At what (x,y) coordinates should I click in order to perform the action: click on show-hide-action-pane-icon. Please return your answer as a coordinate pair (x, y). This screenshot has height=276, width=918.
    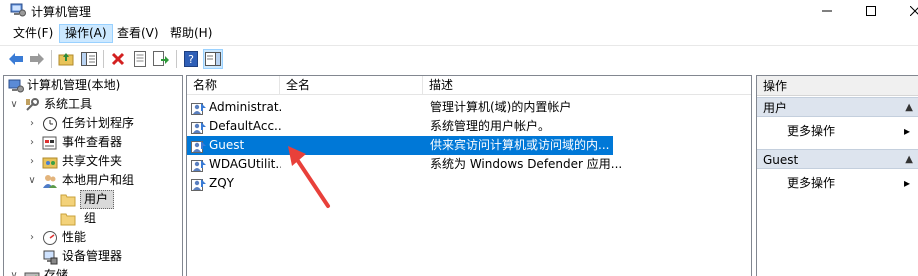
    Looking at the image, I should click on (213, 59).